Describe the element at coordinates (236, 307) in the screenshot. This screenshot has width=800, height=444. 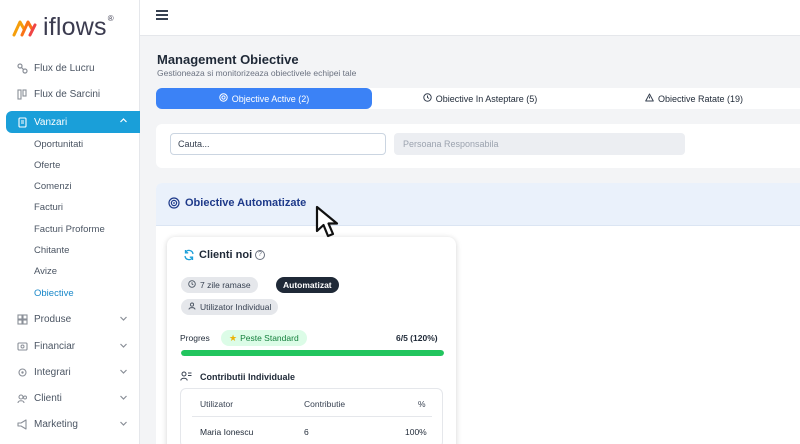
I see `chip-label: Utilizator Individual` at that location.